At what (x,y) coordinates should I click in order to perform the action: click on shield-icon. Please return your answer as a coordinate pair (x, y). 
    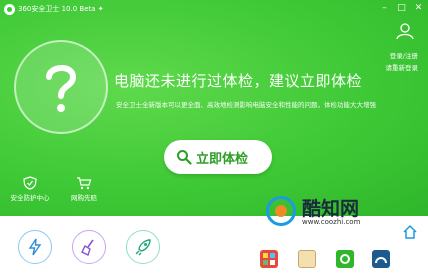
    Looking at the image, I should click on (30, 183).